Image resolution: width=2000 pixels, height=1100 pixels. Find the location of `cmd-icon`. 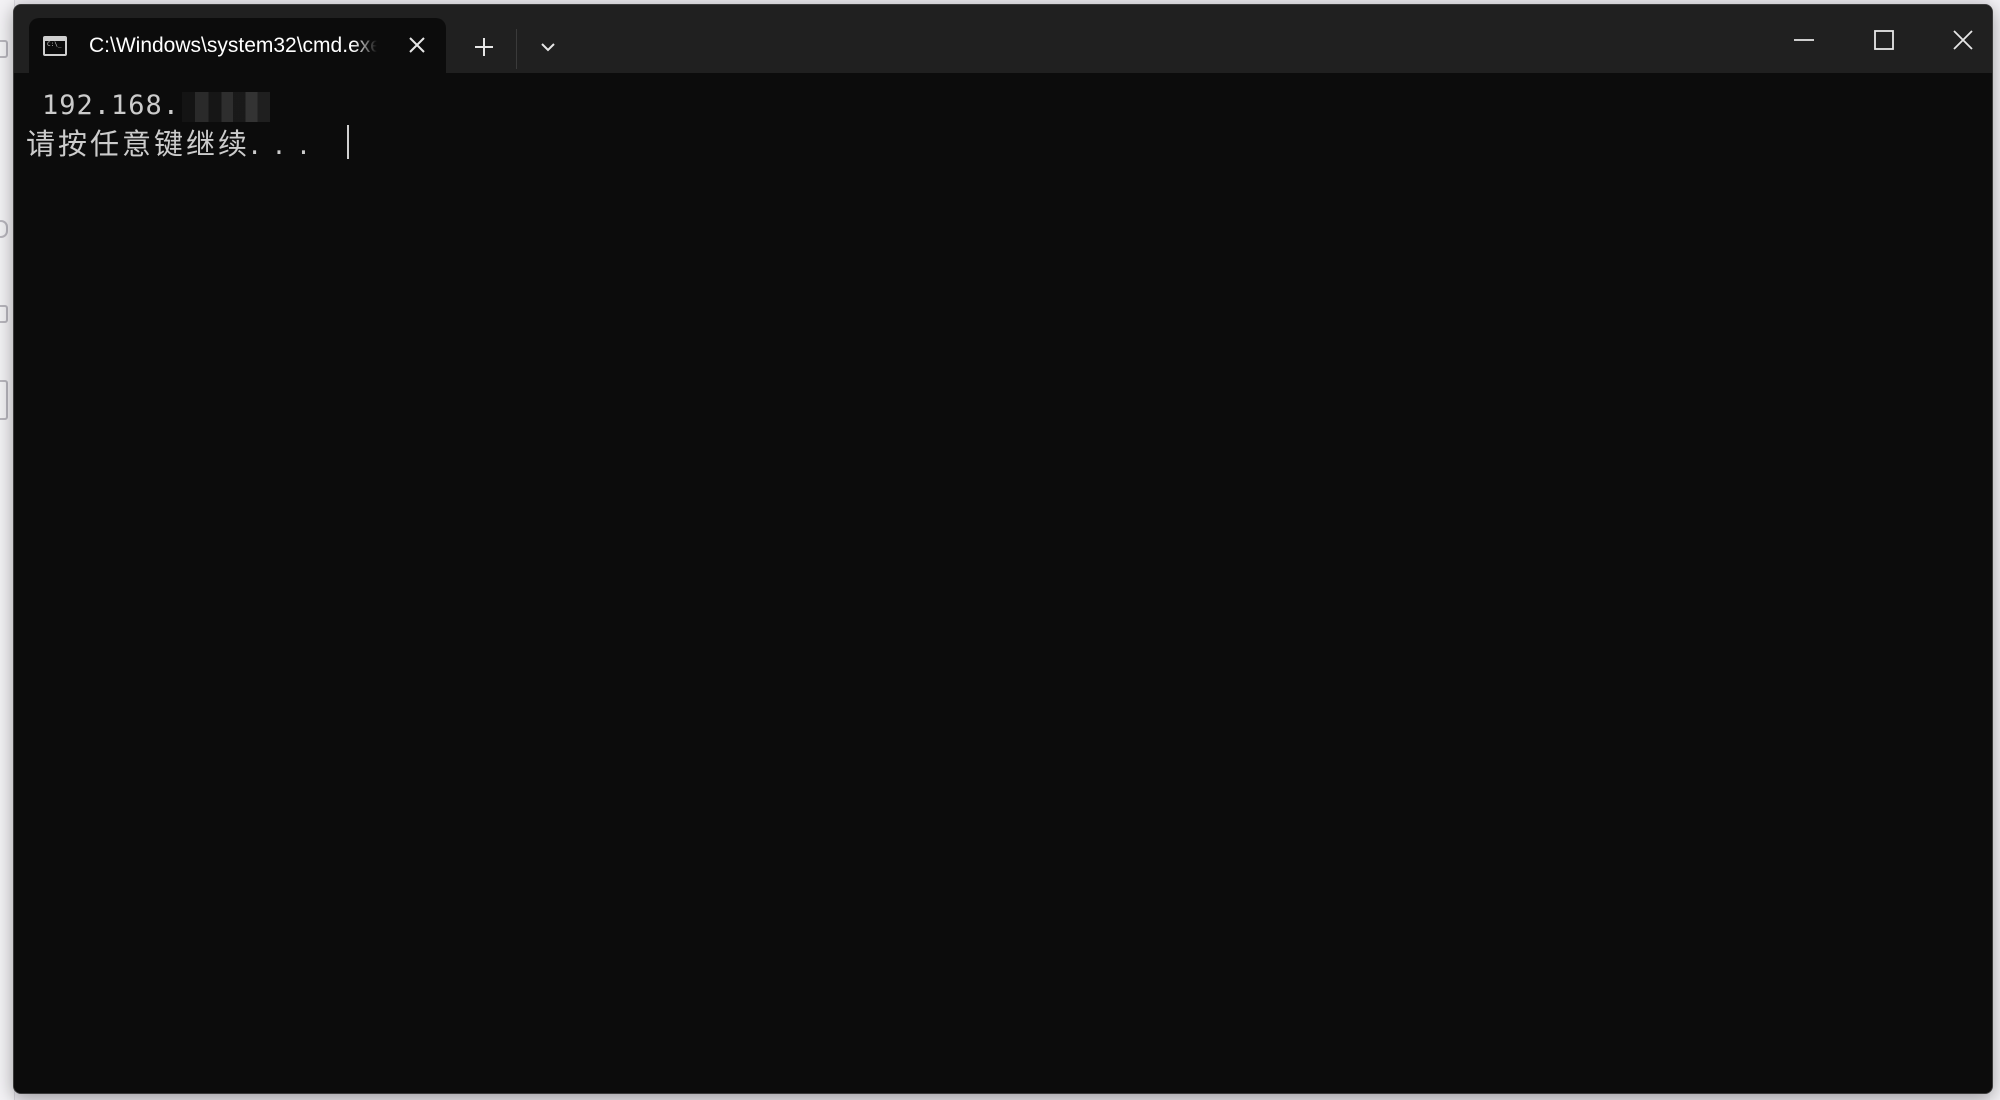

cmd-icon is located at coordinates (55, 45).